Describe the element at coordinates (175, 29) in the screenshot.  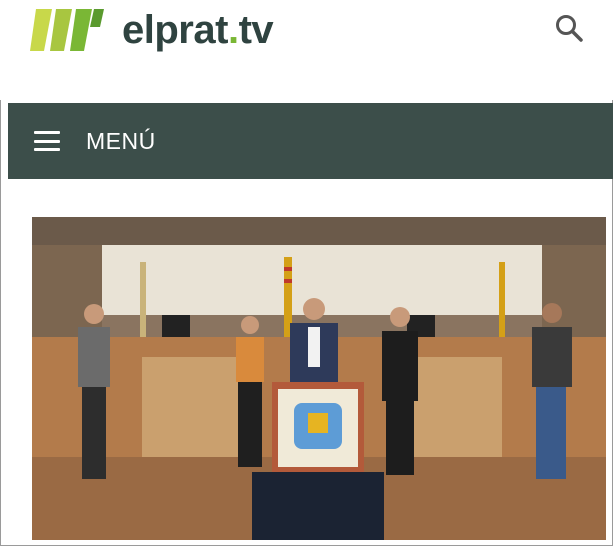
I see `logo-text: elprat` at that location.